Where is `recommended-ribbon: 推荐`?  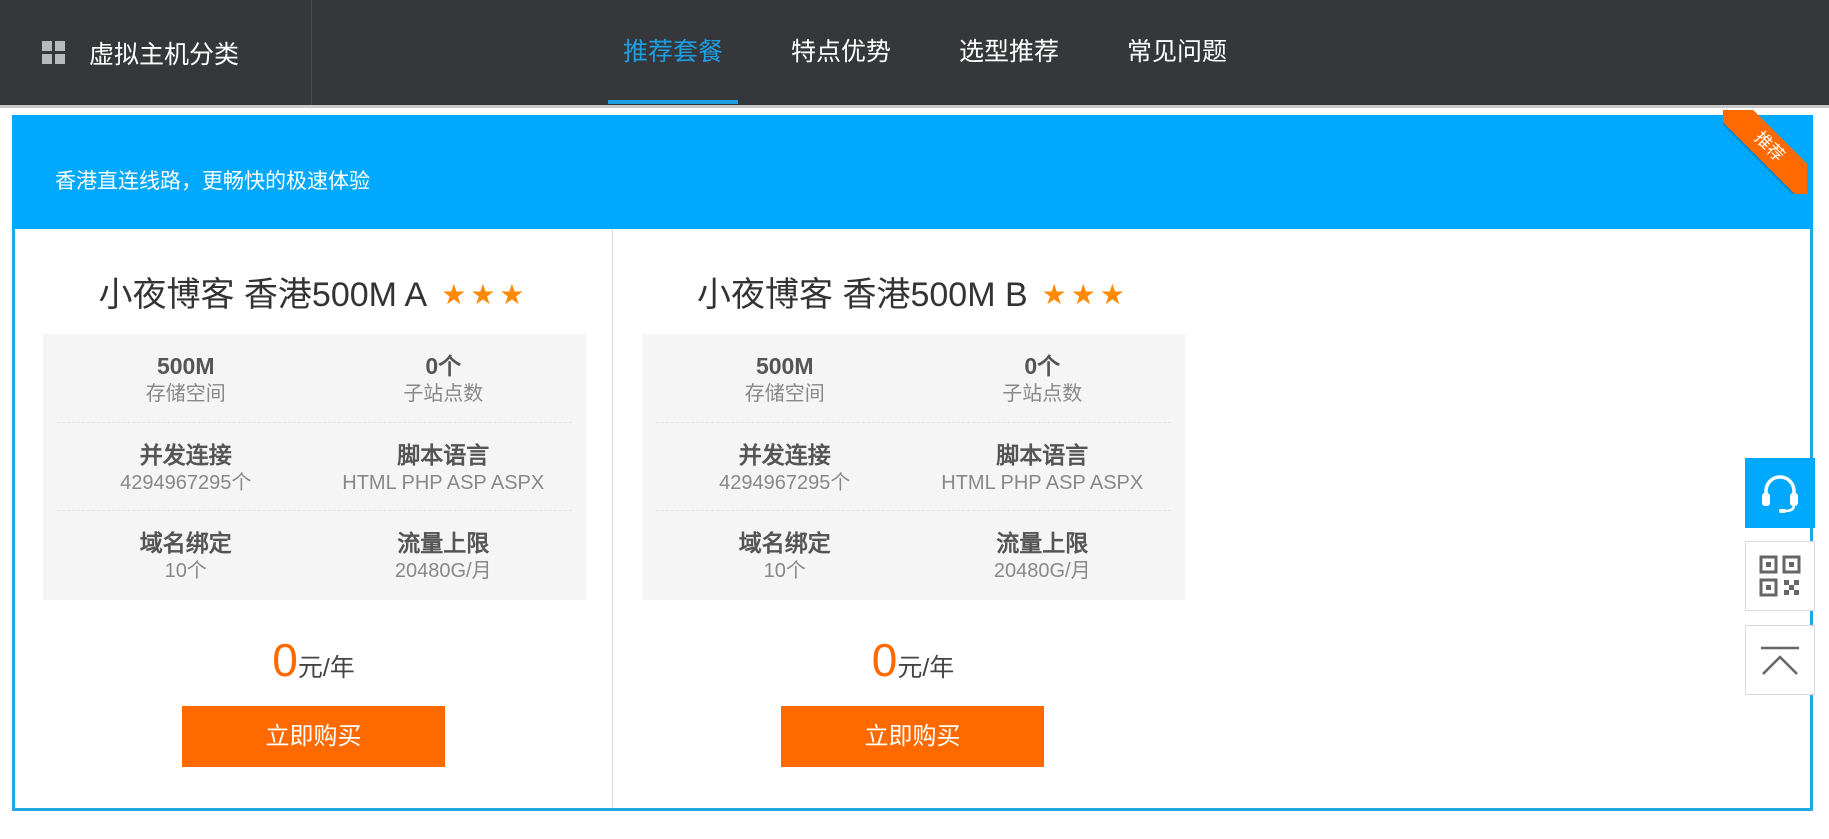
recommended-ribbon: 推荐 is located at coordinates (1765, 152).